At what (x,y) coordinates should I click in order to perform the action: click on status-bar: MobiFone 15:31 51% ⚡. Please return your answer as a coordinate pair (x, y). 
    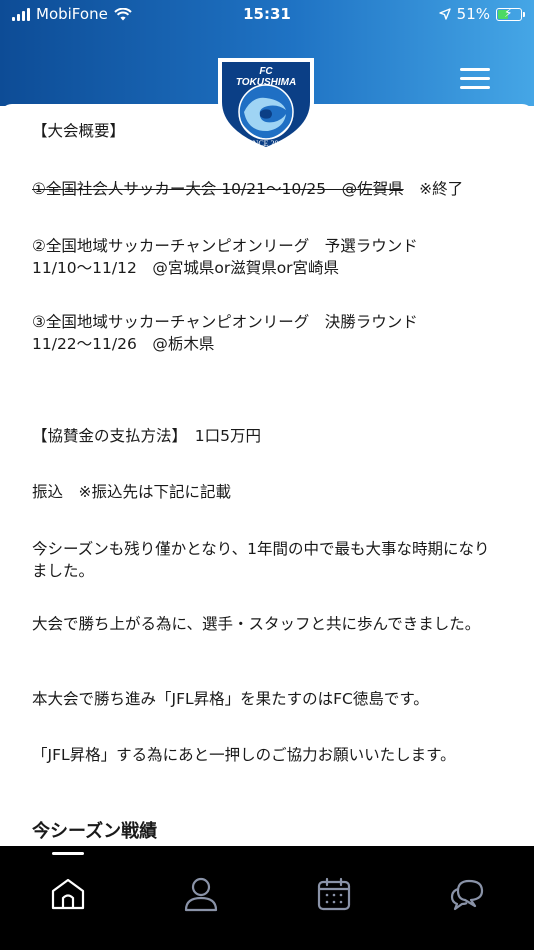
    Looking at the image, I should click on (267, 15).